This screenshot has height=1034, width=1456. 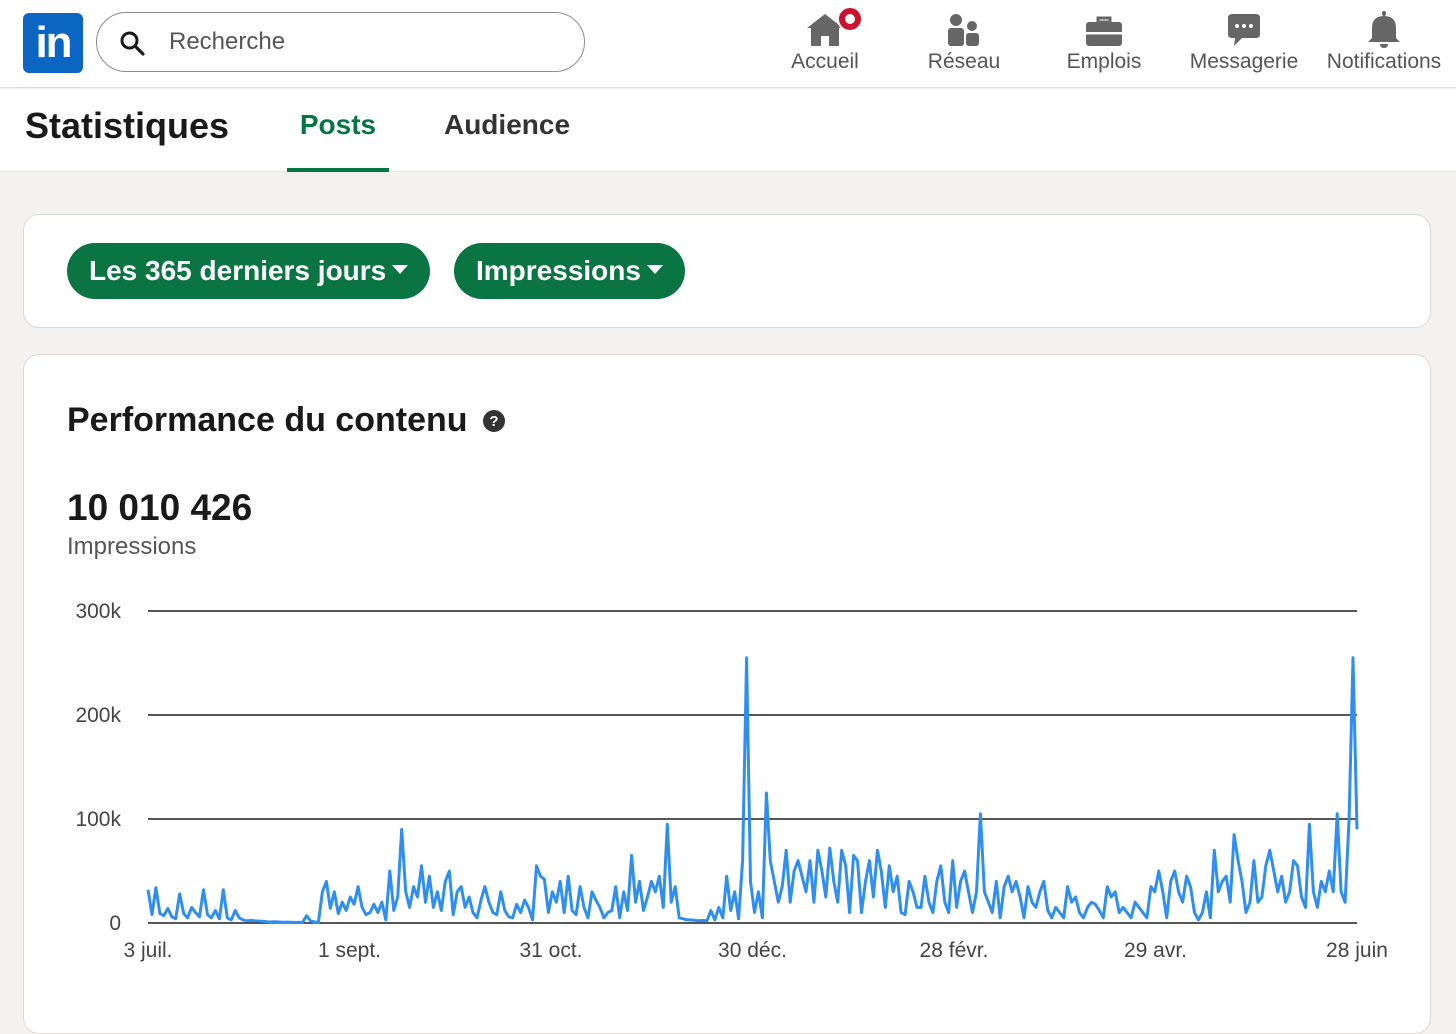 What do you see at coordinates (825, 45) in the screenshot?
I see `nav-item-accueil: Accueil` at bounding box center [825, 45].